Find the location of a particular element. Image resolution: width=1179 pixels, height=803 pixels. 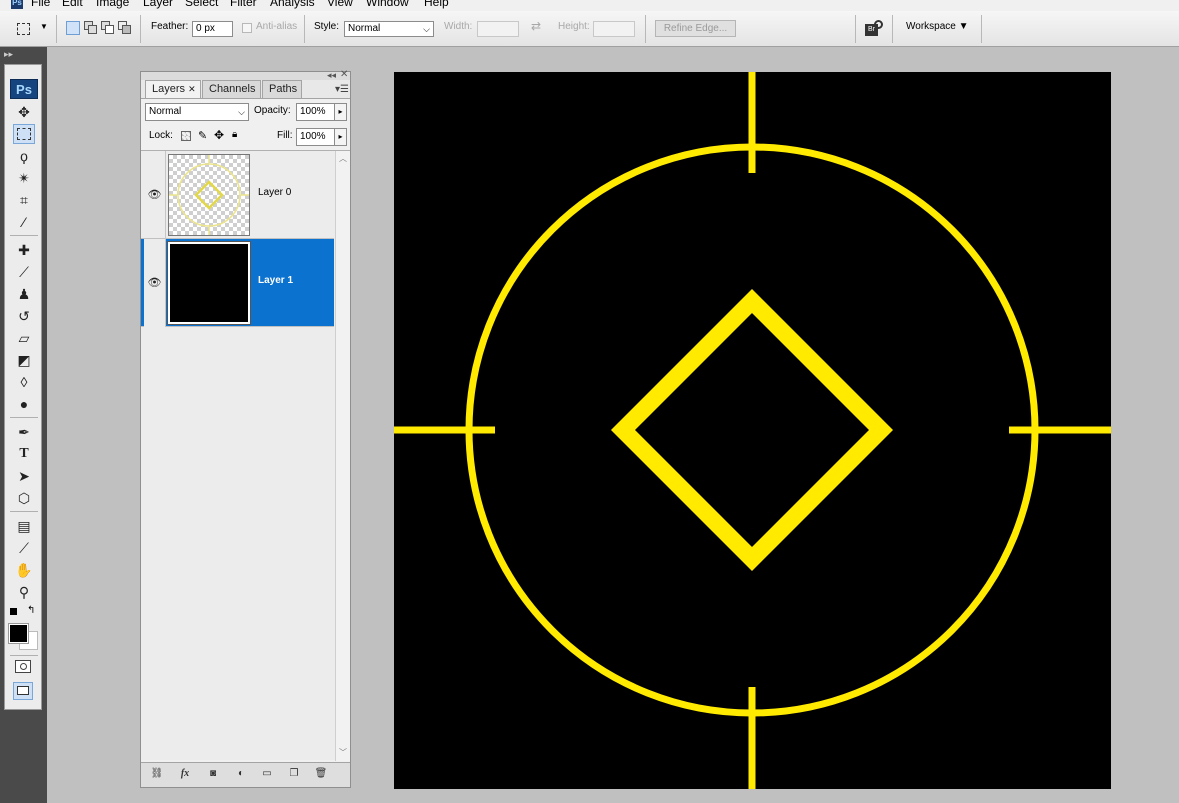

fill-label: Fill: is located at coordinates (285, 135).